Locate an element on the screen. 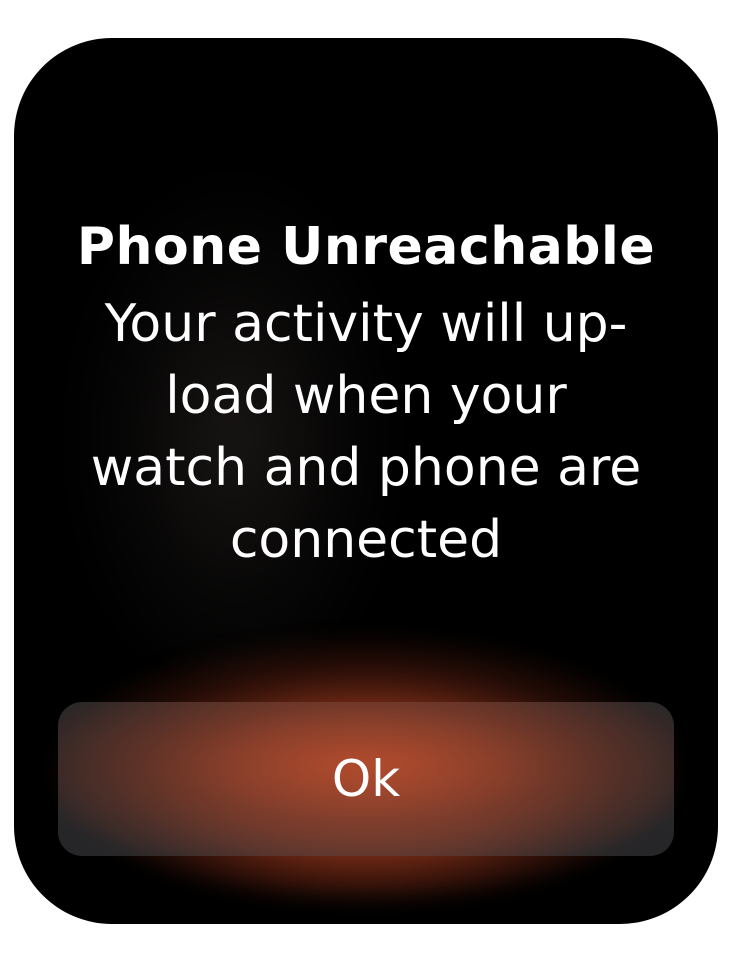 The image size is (732, 968). alert-message-line: connected is located at coordinates (366, 540).